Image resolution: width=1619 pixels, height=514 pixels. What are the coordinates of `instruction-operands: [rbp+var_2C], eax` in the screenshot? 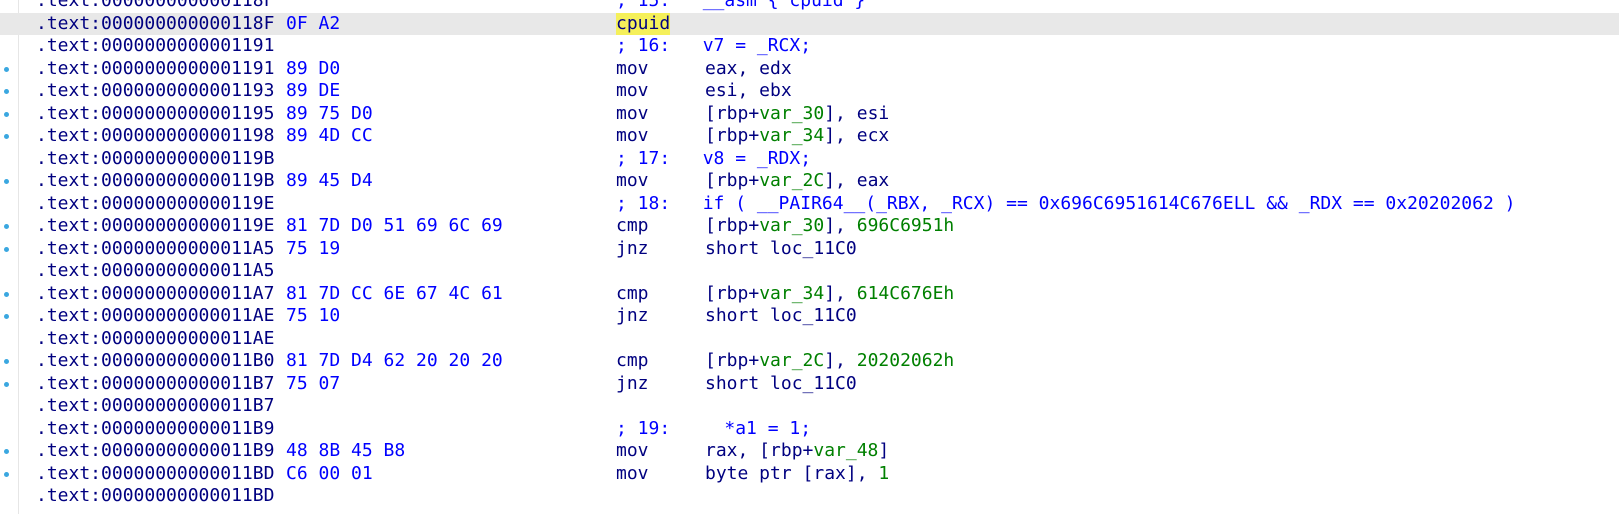 It's located at (797, 181).